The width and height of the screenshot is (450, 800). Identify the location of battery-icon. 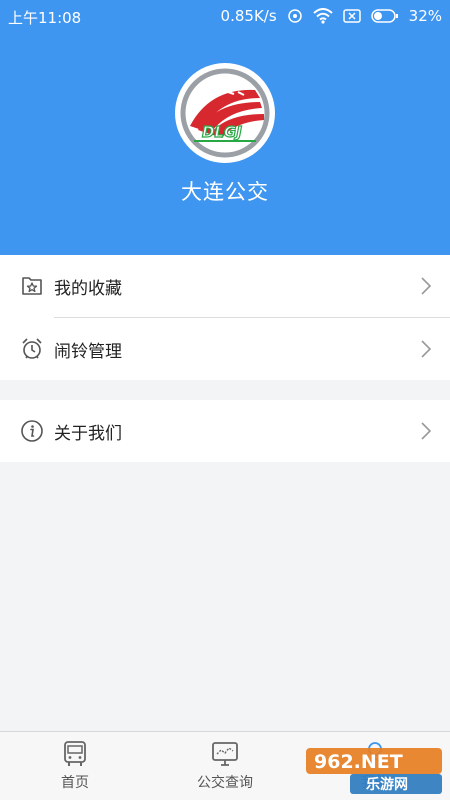
(384, 16).